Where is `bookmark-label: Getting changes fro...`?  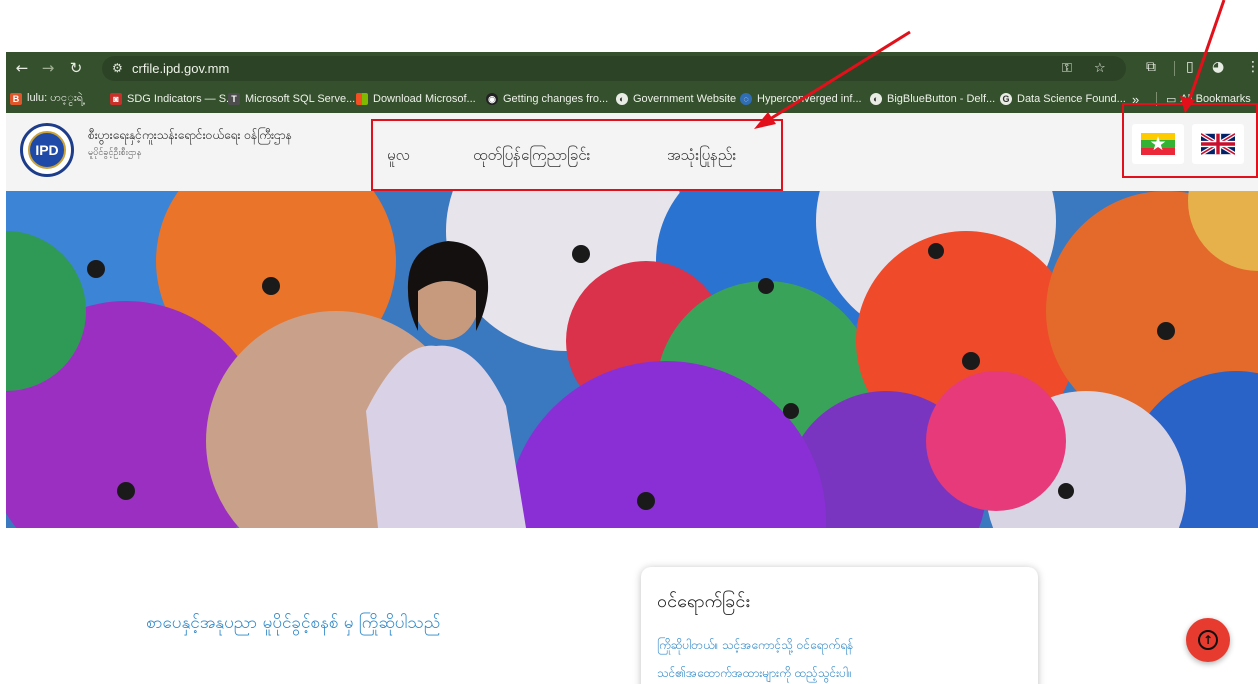 bookmark-label: Getting changes fro... is located at coordinates (556, 99).